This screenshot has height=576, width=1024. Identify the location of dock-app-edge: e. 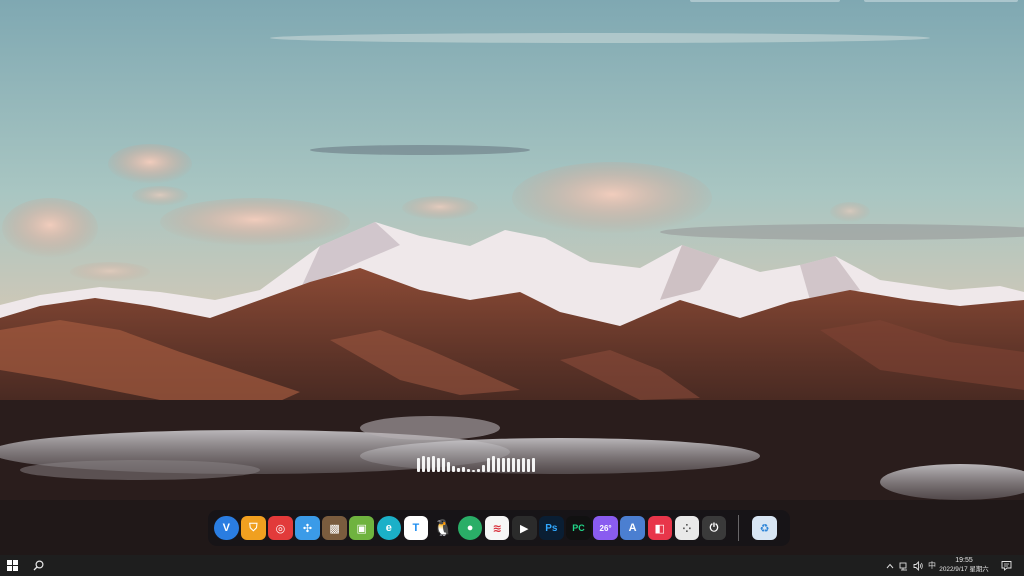
(389, 528).